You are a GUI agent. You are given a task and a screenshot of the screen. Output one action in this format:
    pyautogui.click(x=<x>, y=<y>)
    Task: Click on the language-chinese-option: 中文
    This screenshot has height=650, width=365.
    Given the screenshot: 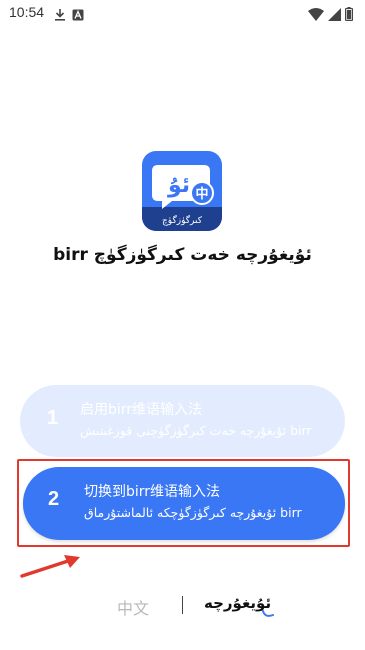 What is the action you would take?
    pyautogui.click(x=133, y=607)
    